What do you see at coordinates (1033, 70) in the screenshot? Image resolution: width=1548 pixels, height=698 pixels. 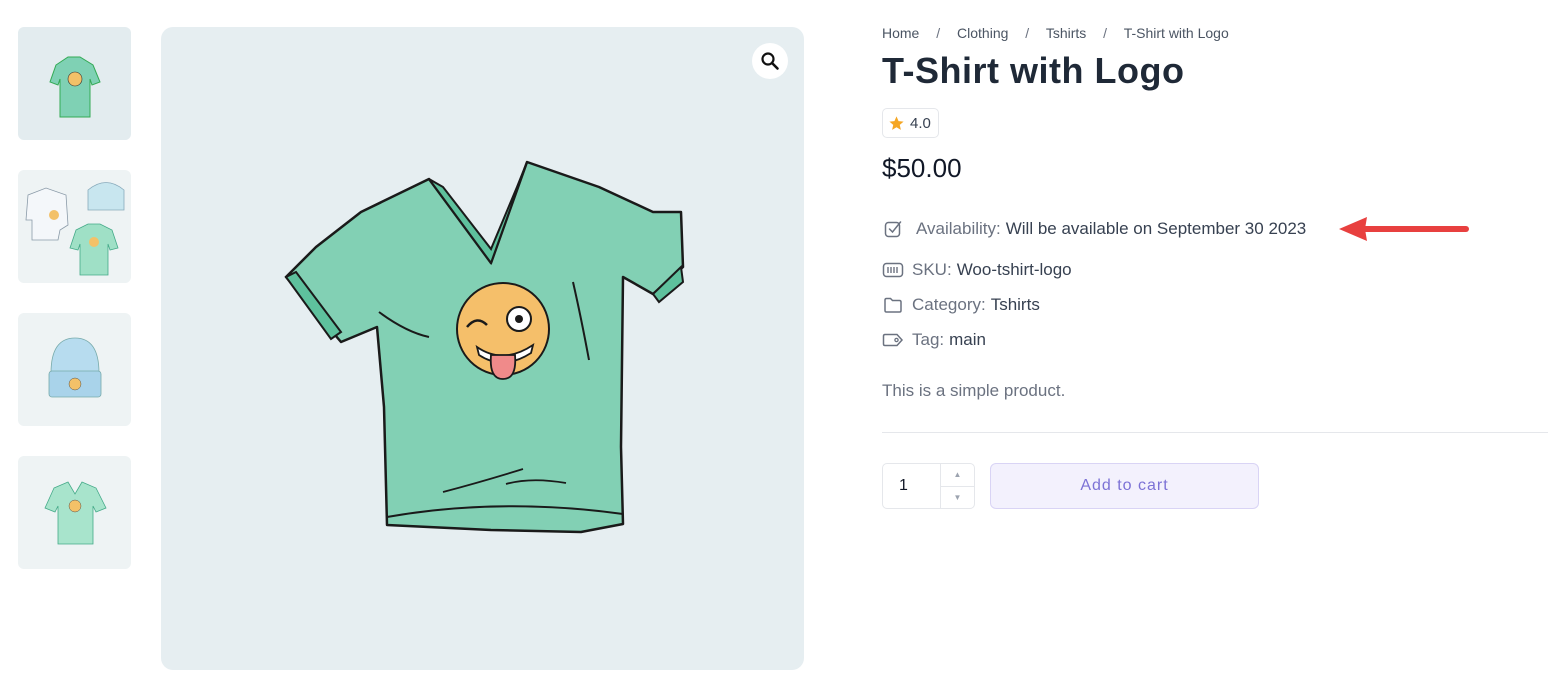 I see `product-title: T-Shirt with Logo` at bounding box center [1033, 70].